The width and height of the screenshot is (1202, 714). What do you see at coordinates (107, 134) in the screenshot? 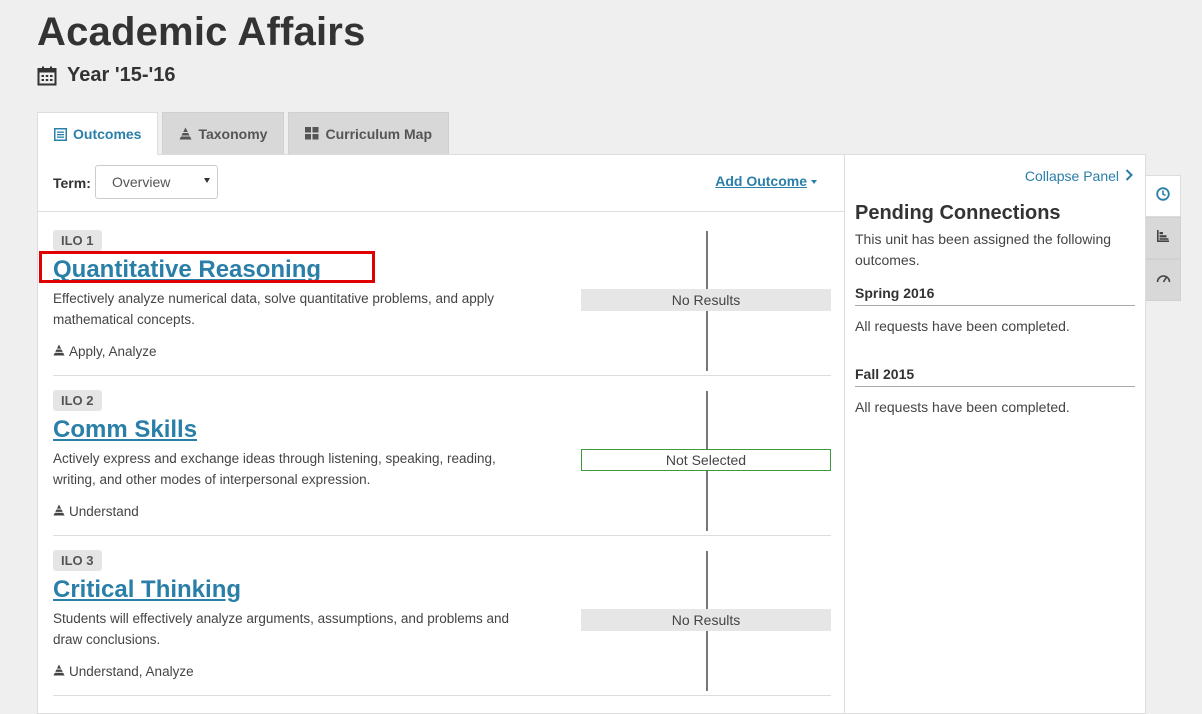
I see `tab-outcomes-label: Outcomes` at bounding box center [107, 134].